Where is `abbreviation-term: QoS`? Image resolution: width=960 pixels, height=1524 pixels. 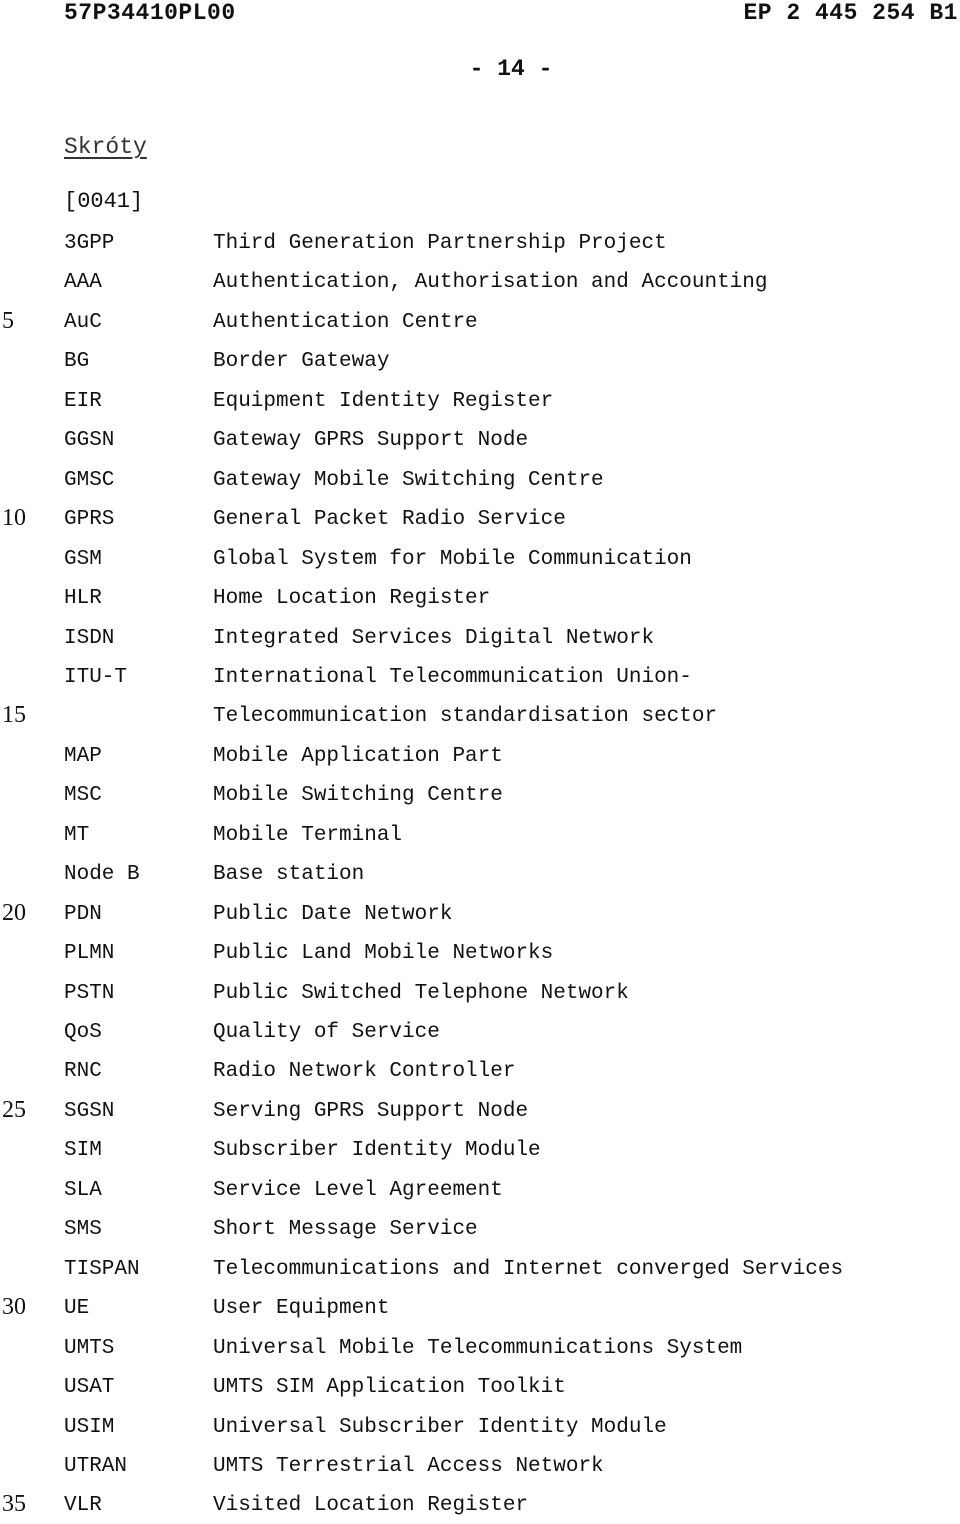 abbreviation-term: QoS is located at coordinates (83, 1032).